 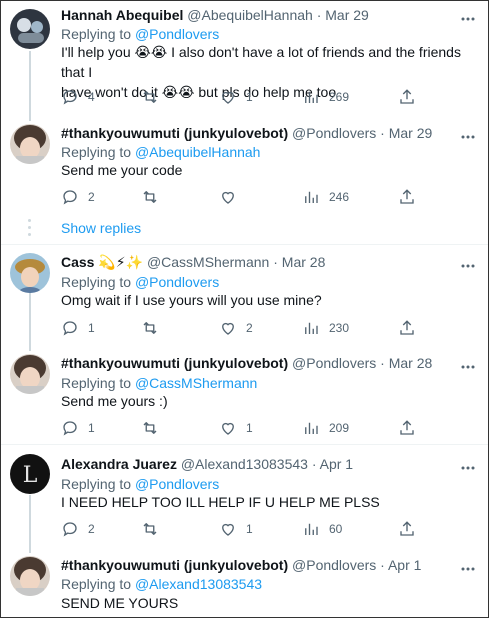 What do you see at coordinates (122, 15) in the screenshot?
I see `display-name: Hannah Abequibel` at bounding box center [122, 15].